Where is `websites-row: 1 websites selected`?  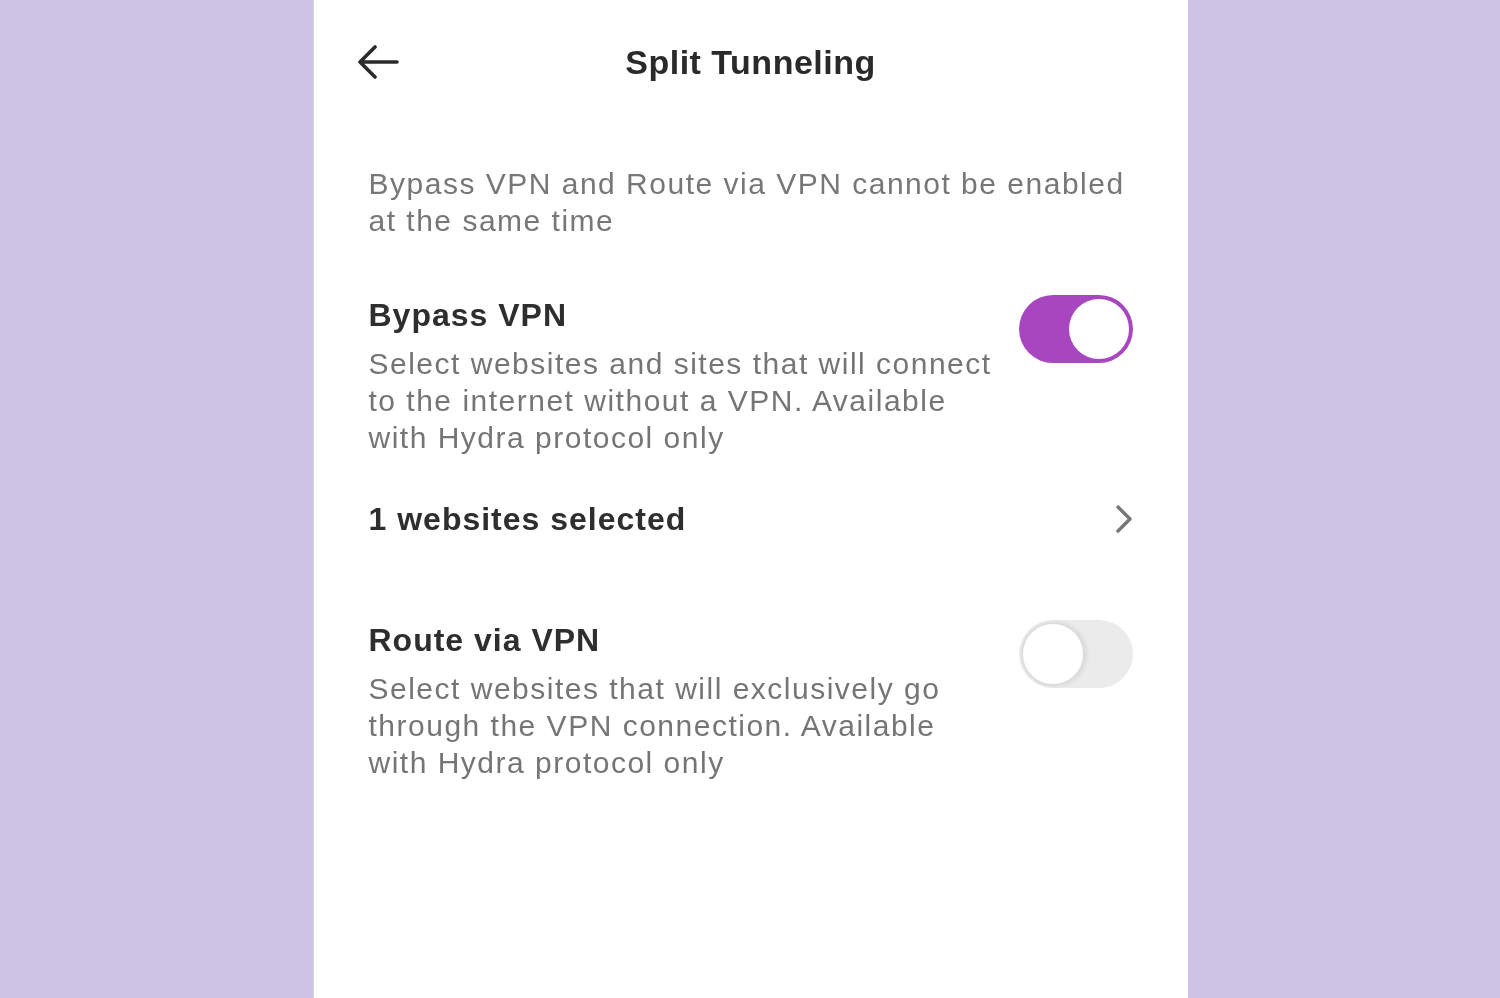 websites-row: 1 websites selected is located at coordinates (750, 519).